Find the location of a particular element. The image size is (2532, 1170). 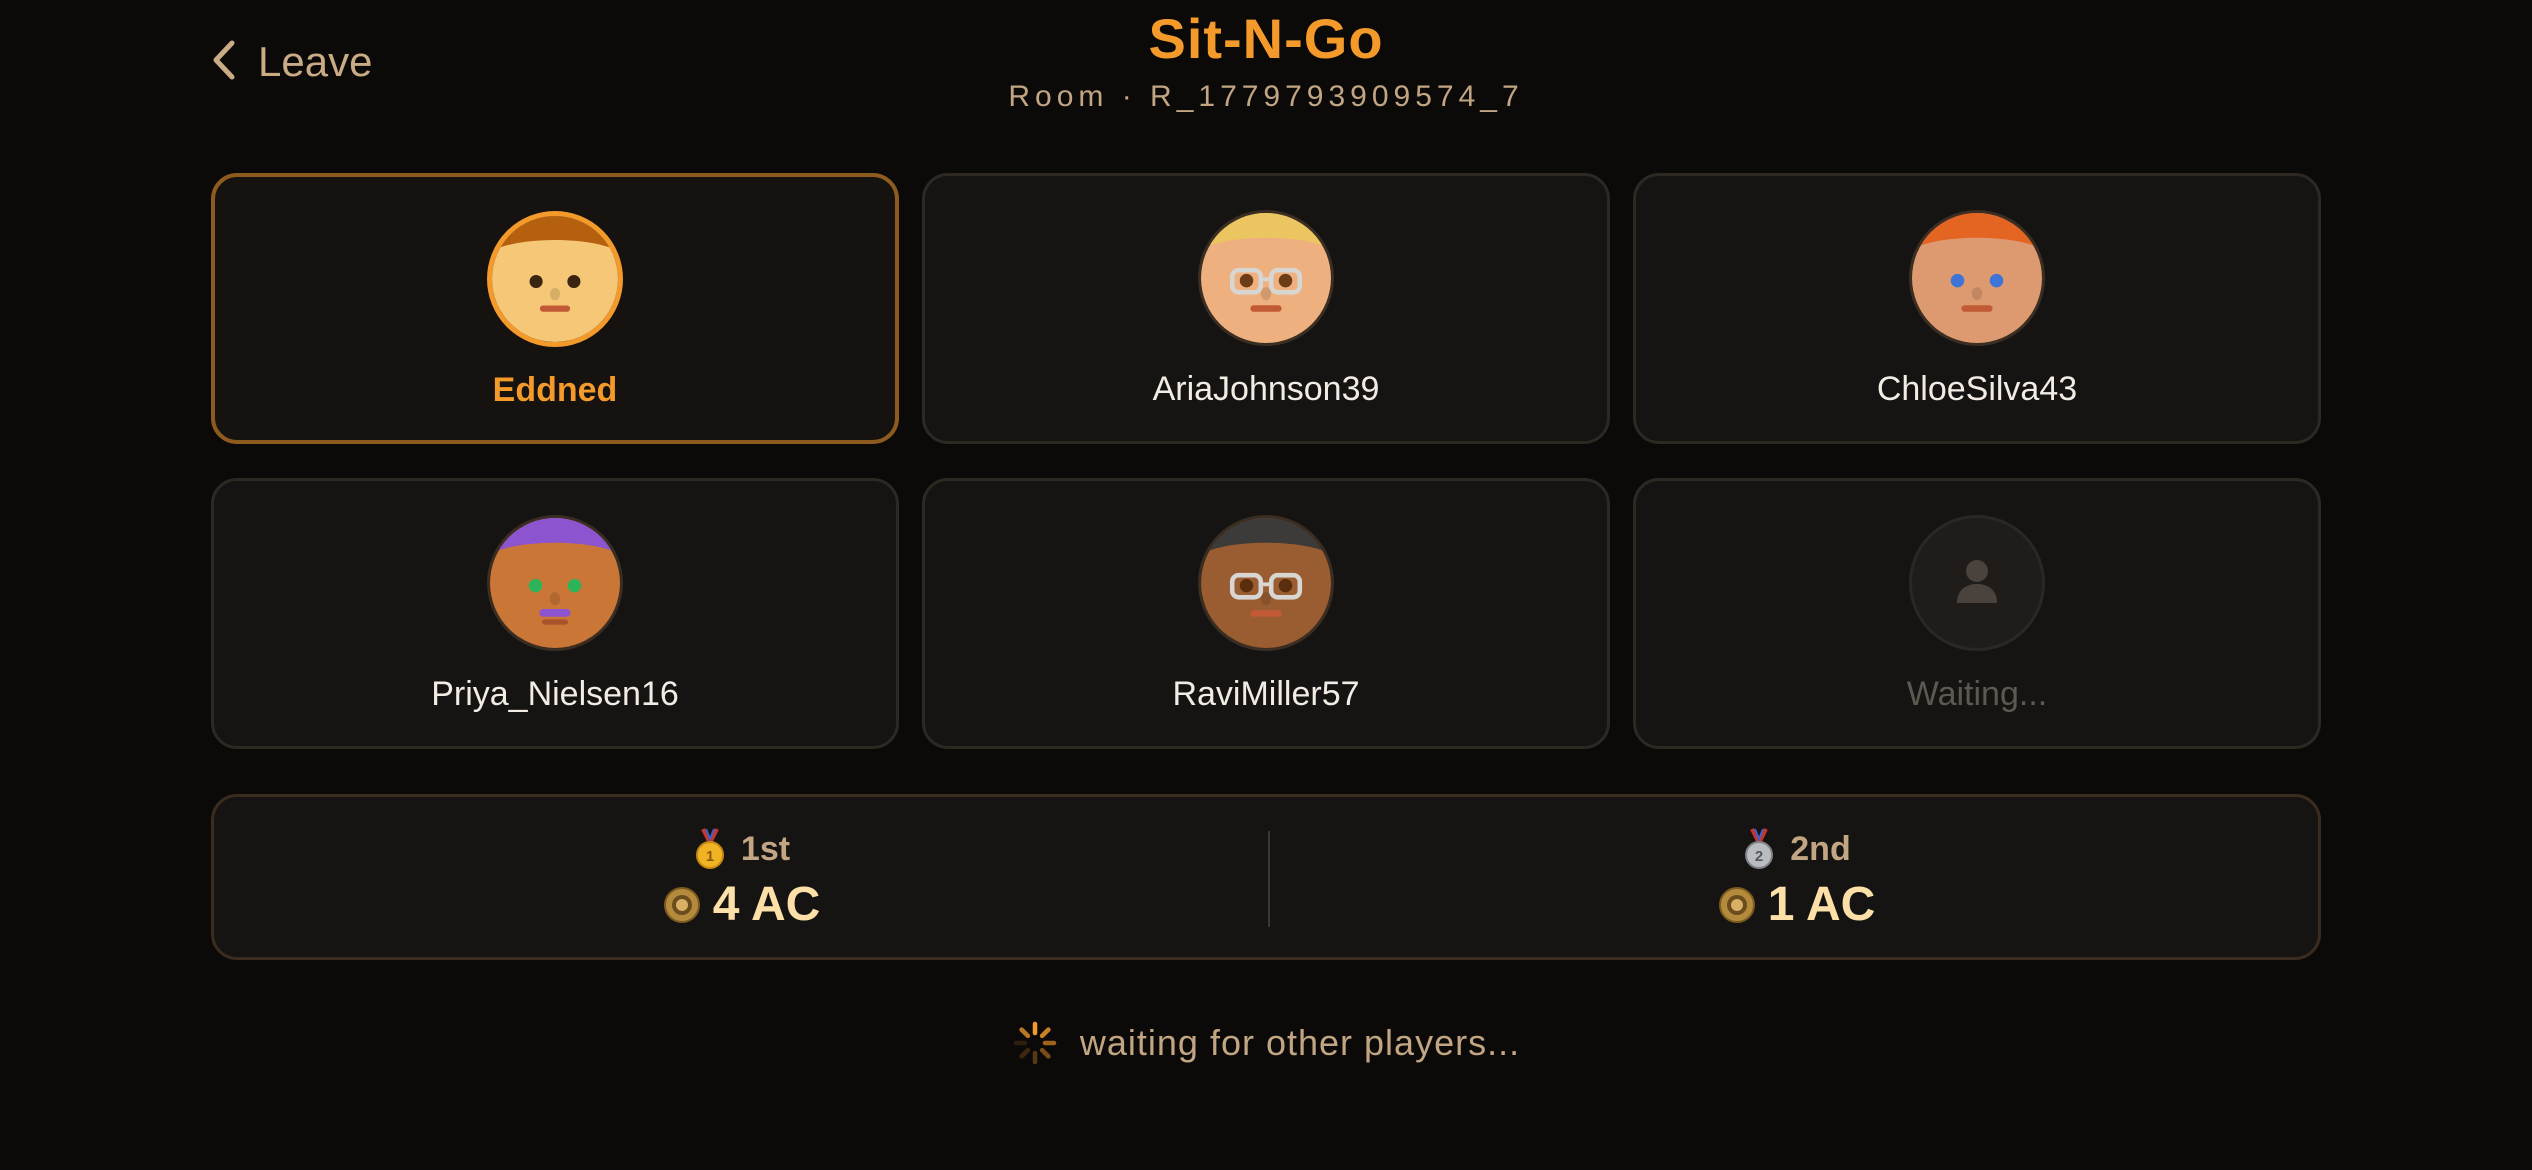

seat-card: ChloeSilva43 is located at coordinates (1977, 308).